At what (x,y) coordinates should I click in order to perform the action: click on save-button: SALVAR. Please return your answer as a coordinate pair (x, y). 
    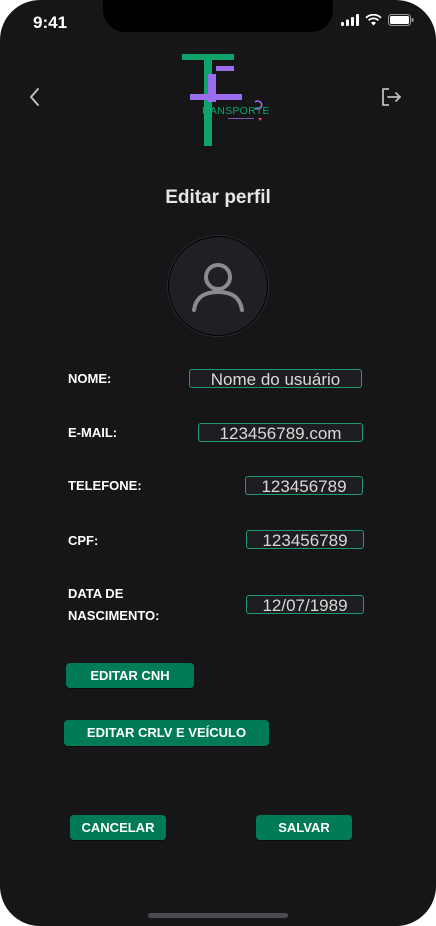
    Looking at the image, I should click on (304, 827).